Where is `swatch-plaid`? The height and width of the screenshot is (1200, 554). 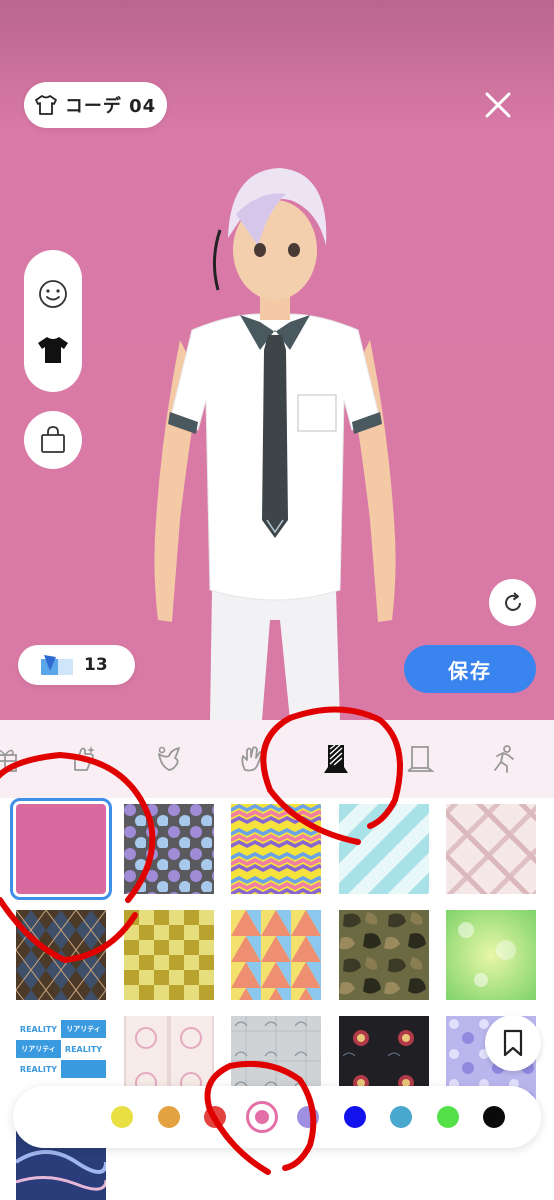 swatch-plaid is located at coordinates (491, 849).